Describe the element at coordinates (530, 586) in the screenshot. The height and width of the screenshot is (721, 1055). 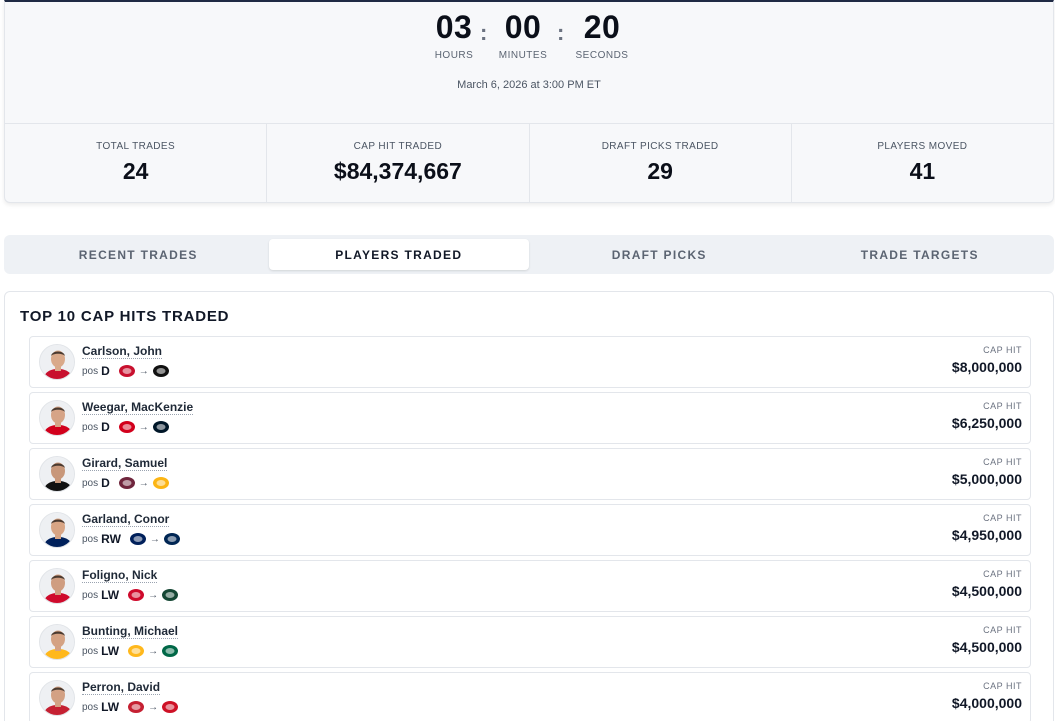
I see `player-row: Foligno, Nick pos LW → CAP HIT $4,500,000` at that location.